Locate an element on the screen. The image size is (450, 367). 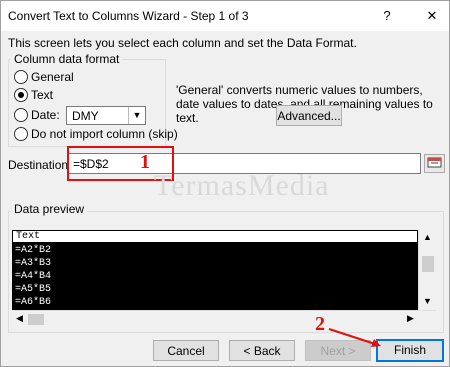
destination-label: Destination: is located at coordinates (40, 165).